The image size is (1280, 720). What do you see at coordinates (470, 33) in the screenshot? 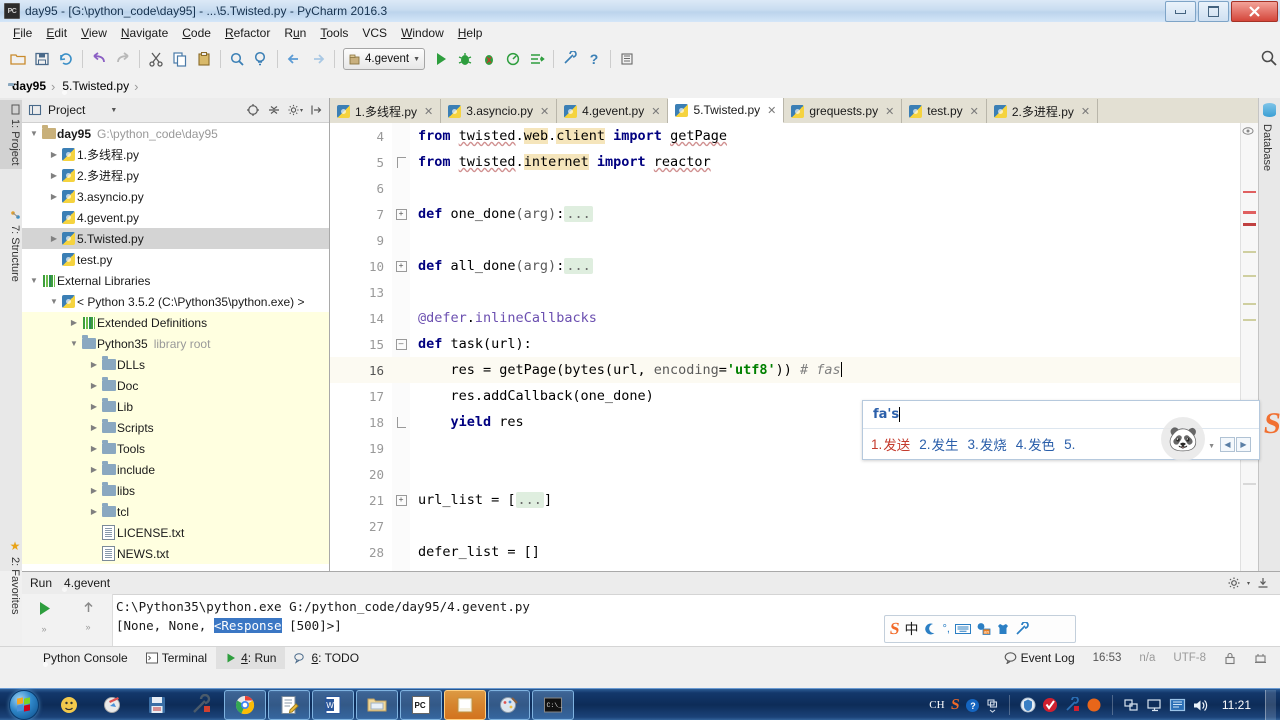
I see `menu-help: Help` at bounding box center [470, 33].